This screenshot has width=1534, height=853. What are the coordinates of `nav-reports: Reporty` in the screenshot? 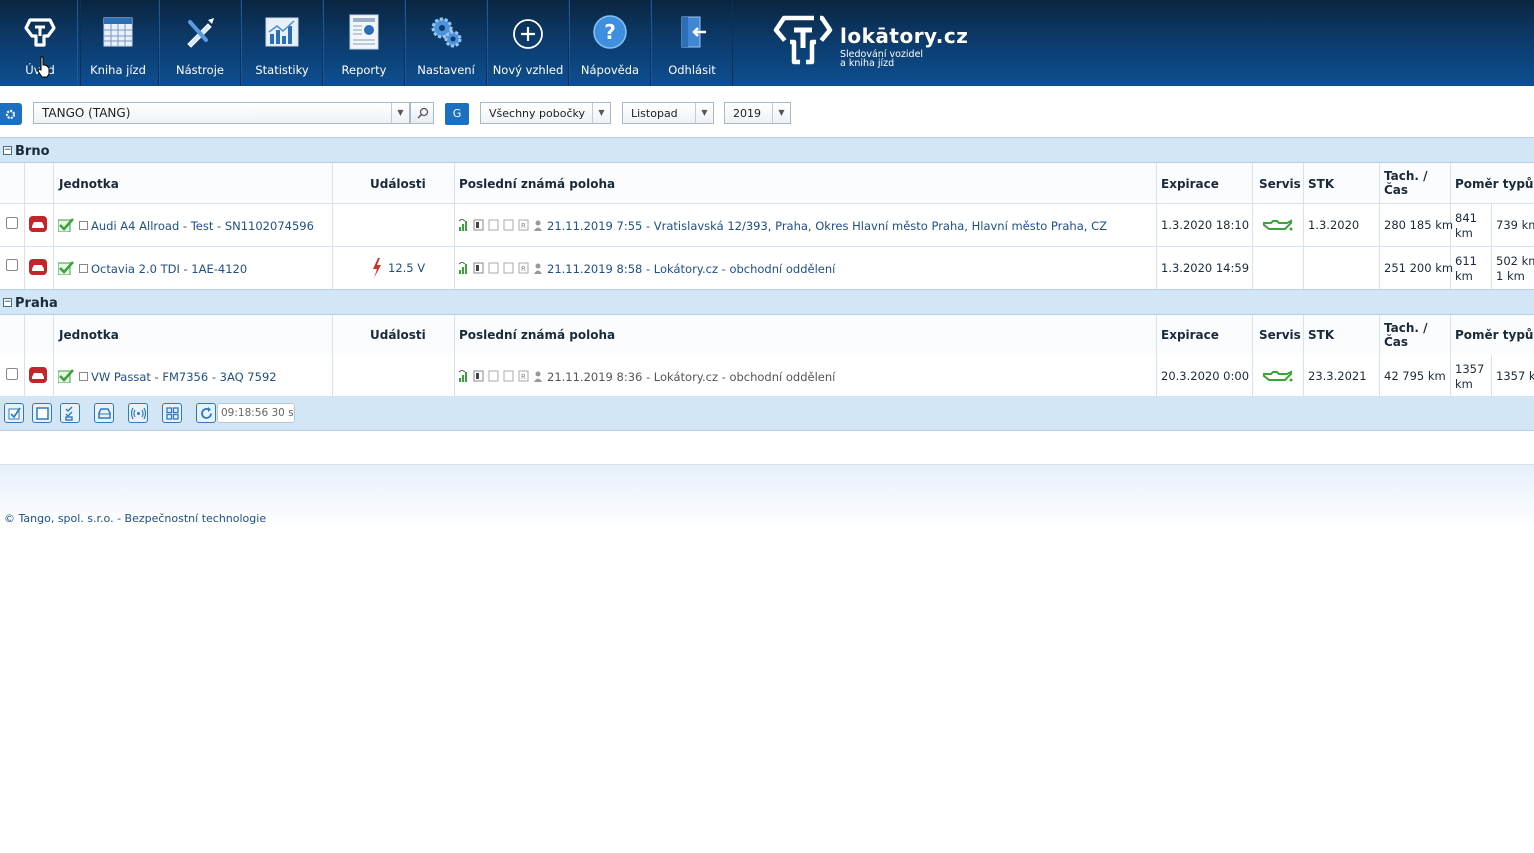 It's located at (364, 43).